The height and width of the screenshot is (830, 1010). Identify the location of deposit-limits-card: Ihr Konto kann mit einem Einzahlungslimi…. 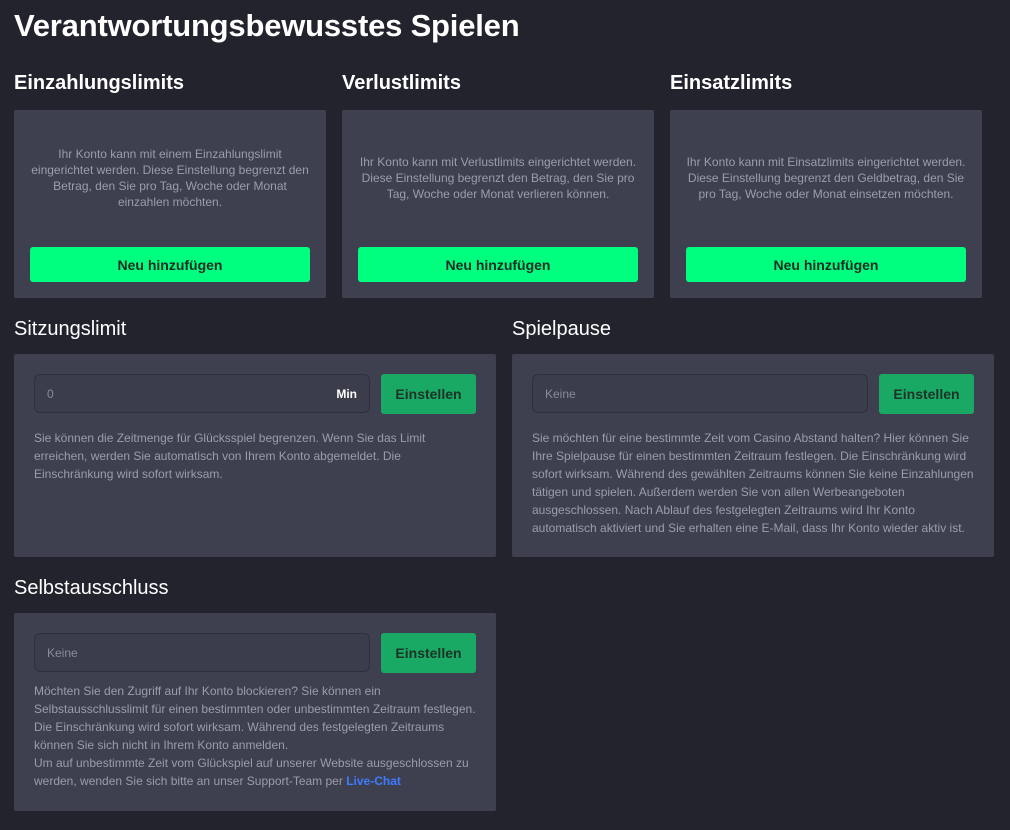
(170, 204).